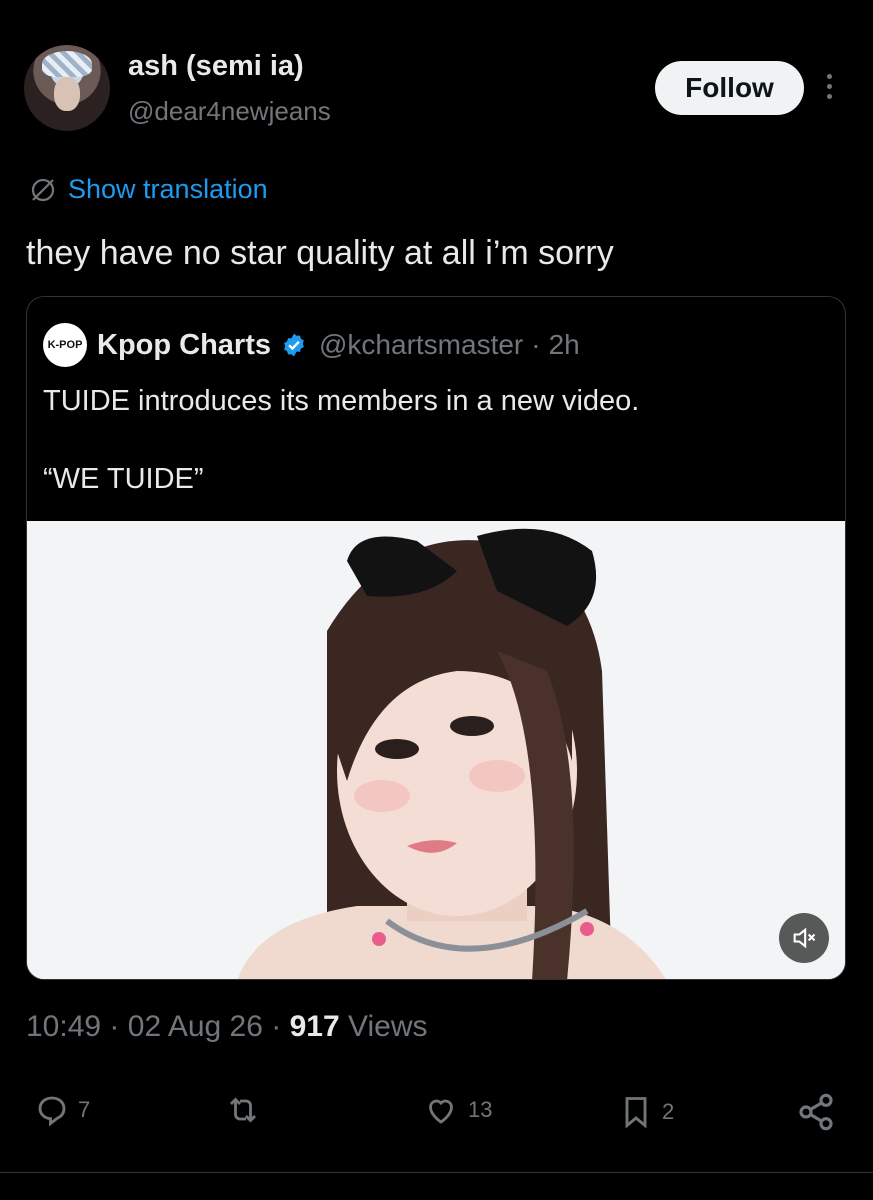 This screenshot has height=1200, width=873. Describe the element at coordinates (216, 66) in the screenshot. I see `author-name: ash (semi ia)` at that location.